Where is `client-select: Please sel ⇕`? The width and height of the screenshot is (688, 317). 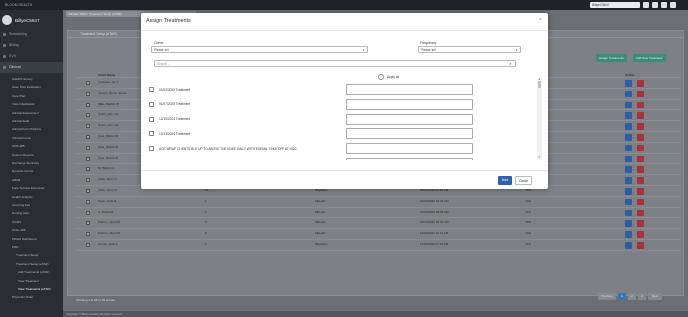 client-select: Please sel ⇕ is located at coordinates (259, 49).